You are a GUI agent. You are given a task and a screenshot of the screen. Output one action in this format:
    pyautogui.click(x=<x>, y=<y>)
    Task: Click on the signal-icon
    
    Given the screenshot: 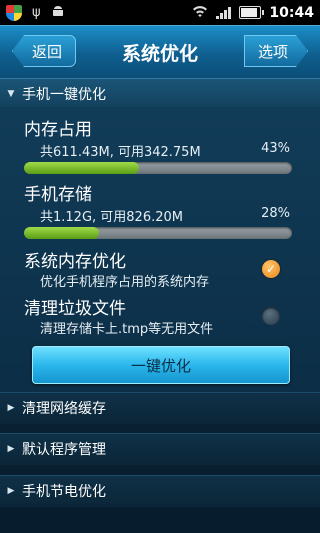 What is the action you would take?
    pyautogui.click(x=224, y=12)
    